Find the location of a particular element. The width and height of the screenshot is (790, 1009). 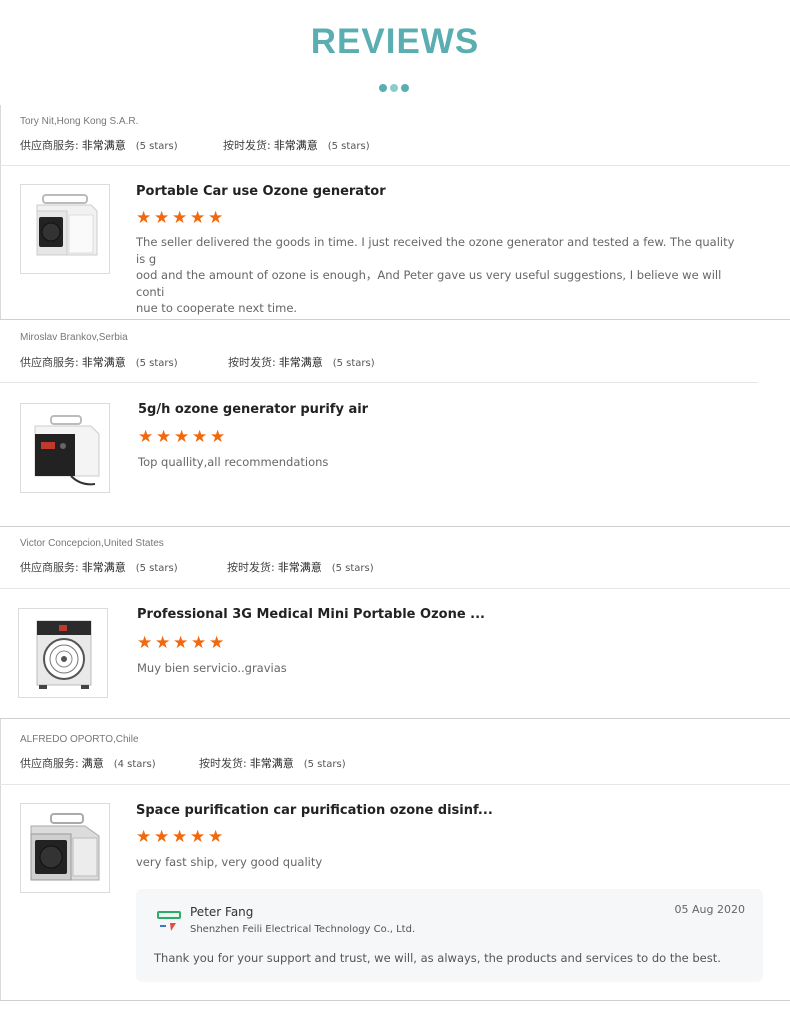

page-title: REVIEWS is located at coordinates (395, 41).